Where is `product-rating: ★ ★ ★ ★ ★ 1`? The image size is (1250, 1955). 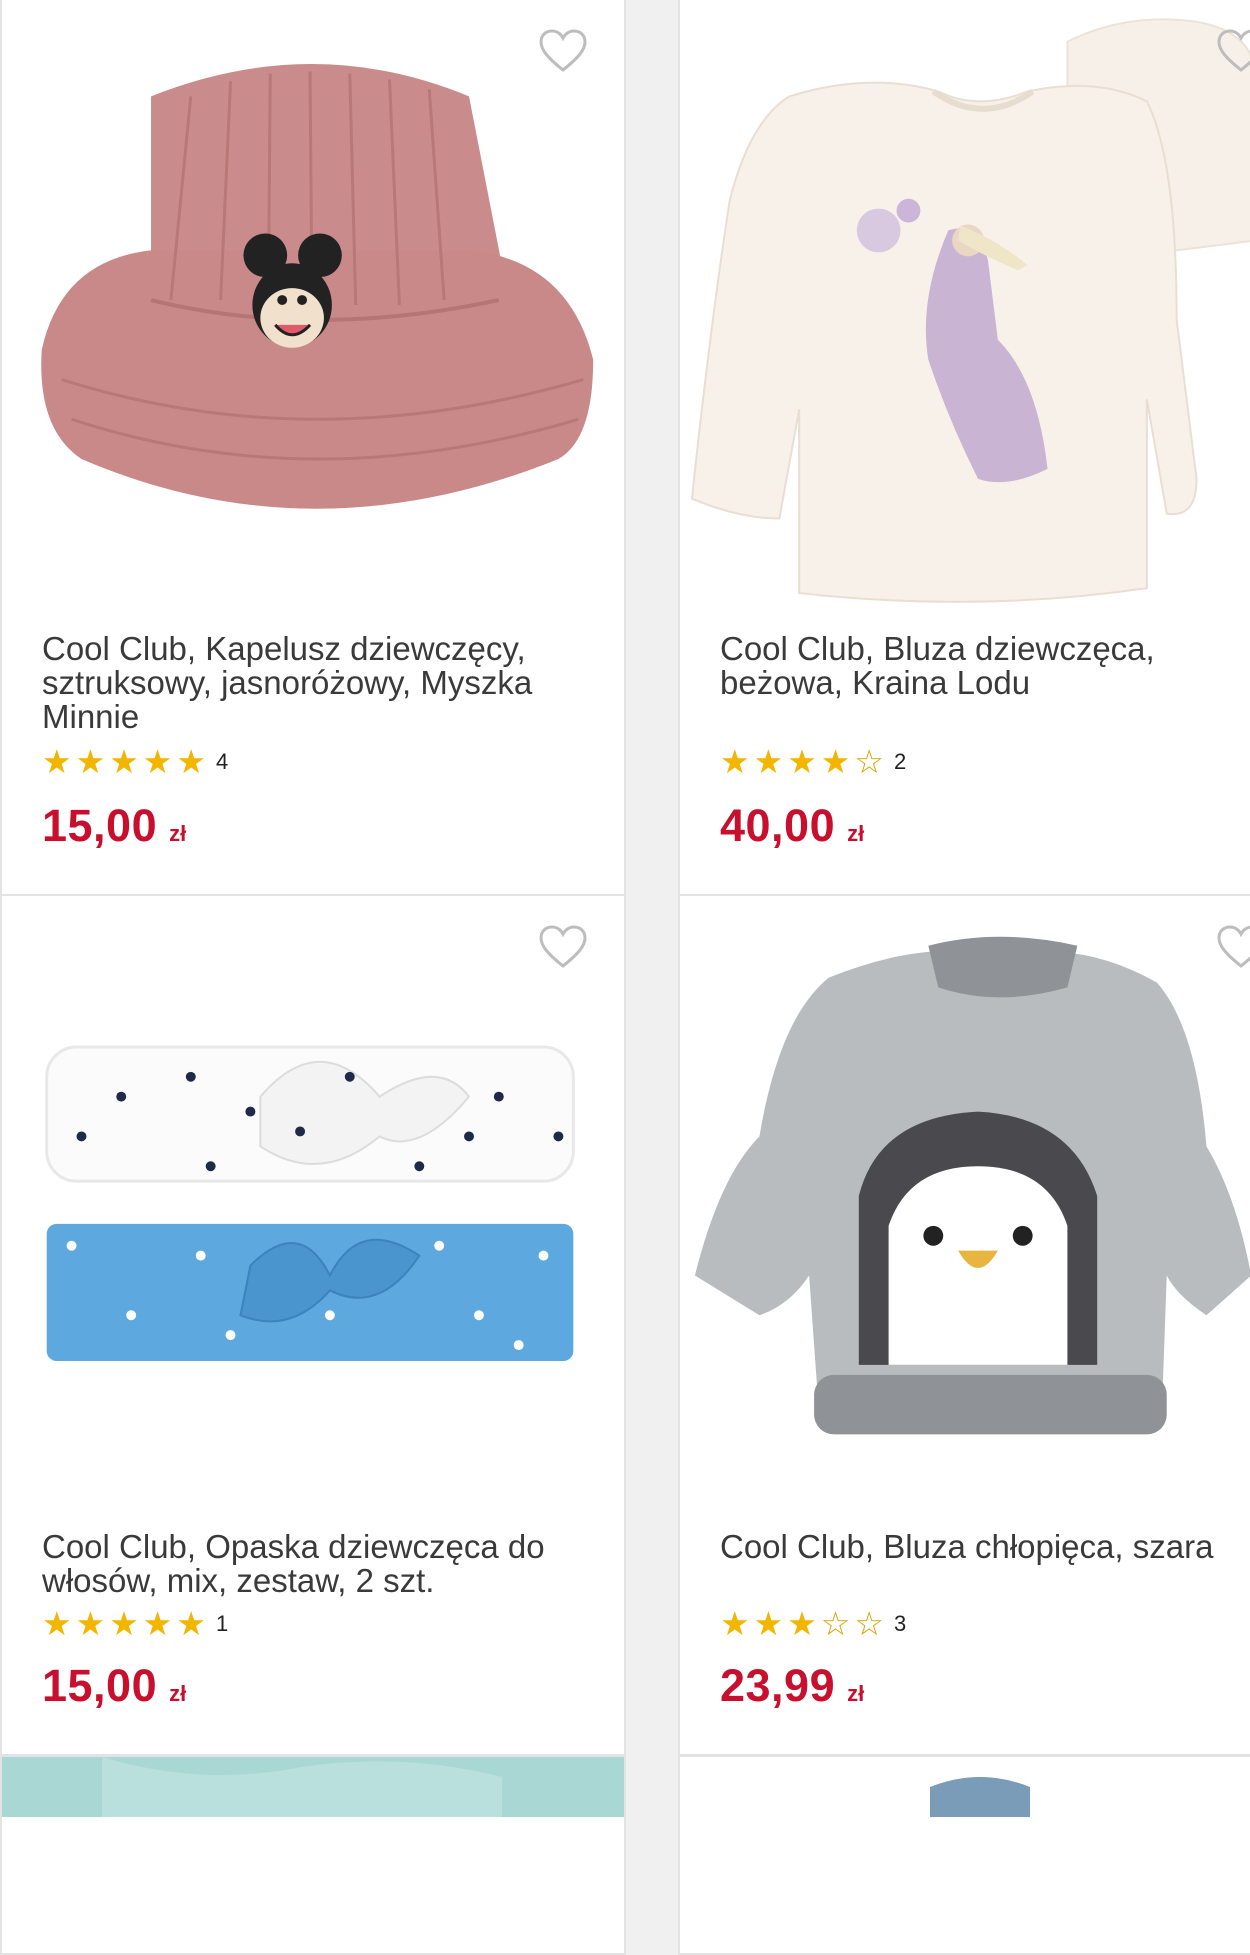 product-rating: ★ ★ ★ ★ ★ 1 is located at coordinates (135, 1624).